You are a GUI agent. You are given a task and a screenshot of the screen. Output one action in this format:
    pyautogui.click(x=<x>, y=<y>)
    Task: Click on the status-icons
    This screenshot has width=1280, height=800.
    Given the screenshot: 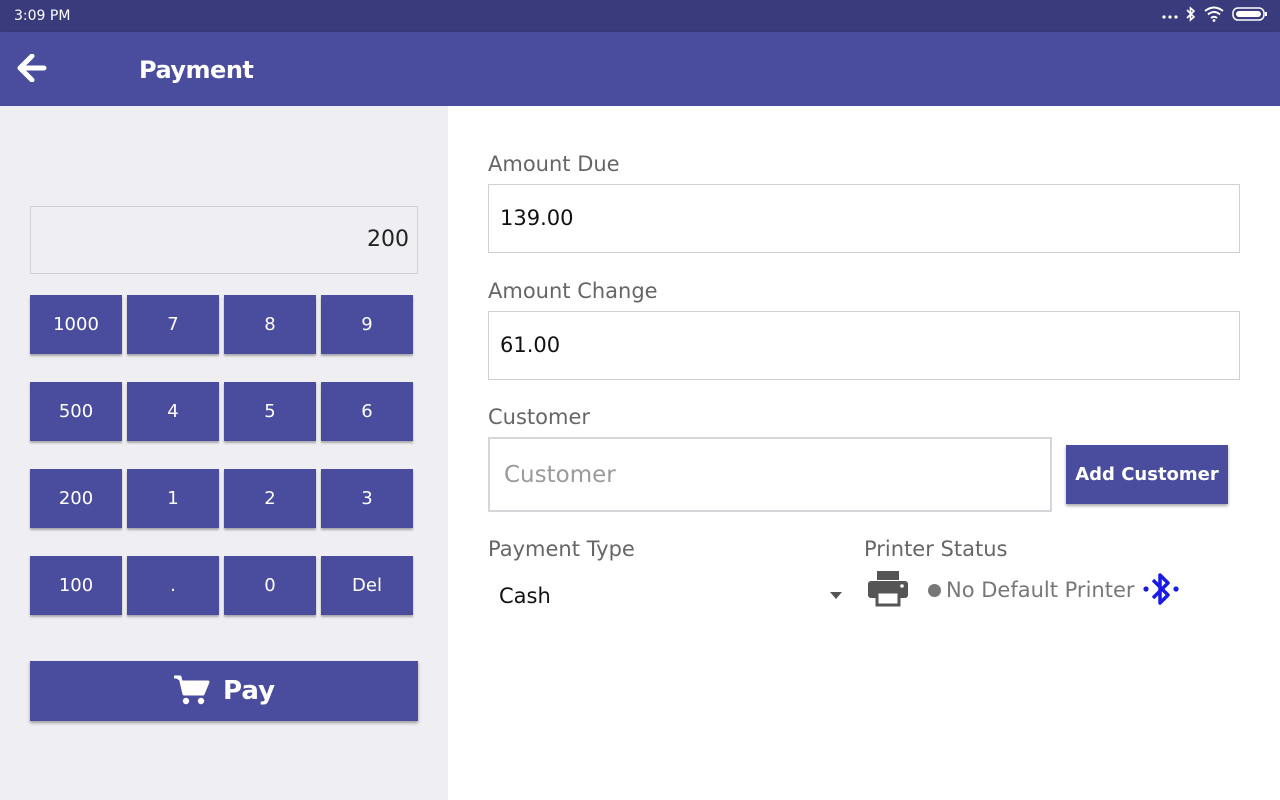 What is the action you would take?
    pyautogui.click(x=1215, y=16)
    